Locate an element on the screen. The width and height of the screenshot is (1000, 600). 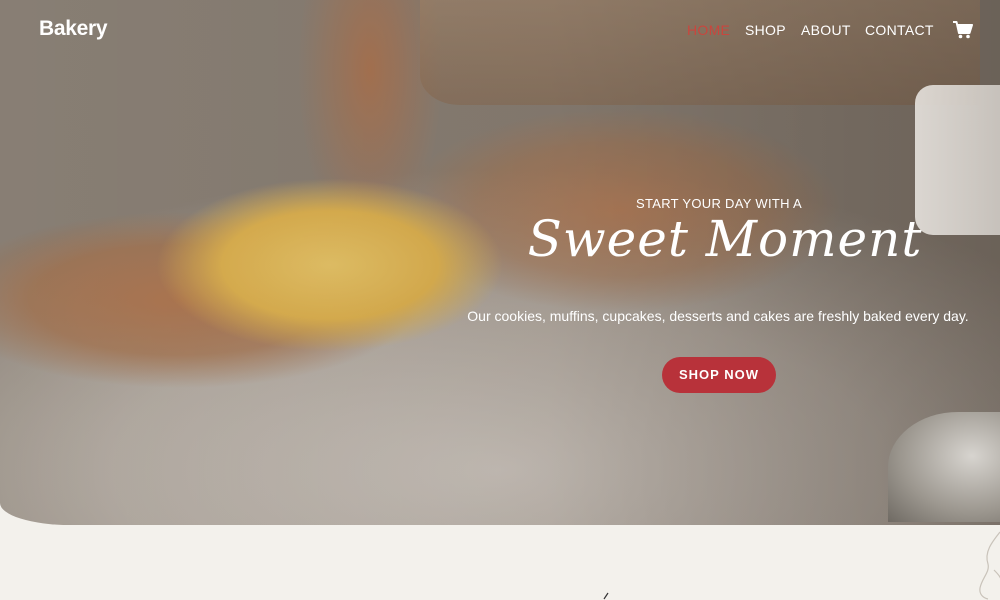
nav-contact: CONTACT is located at coordinates (899, 30).